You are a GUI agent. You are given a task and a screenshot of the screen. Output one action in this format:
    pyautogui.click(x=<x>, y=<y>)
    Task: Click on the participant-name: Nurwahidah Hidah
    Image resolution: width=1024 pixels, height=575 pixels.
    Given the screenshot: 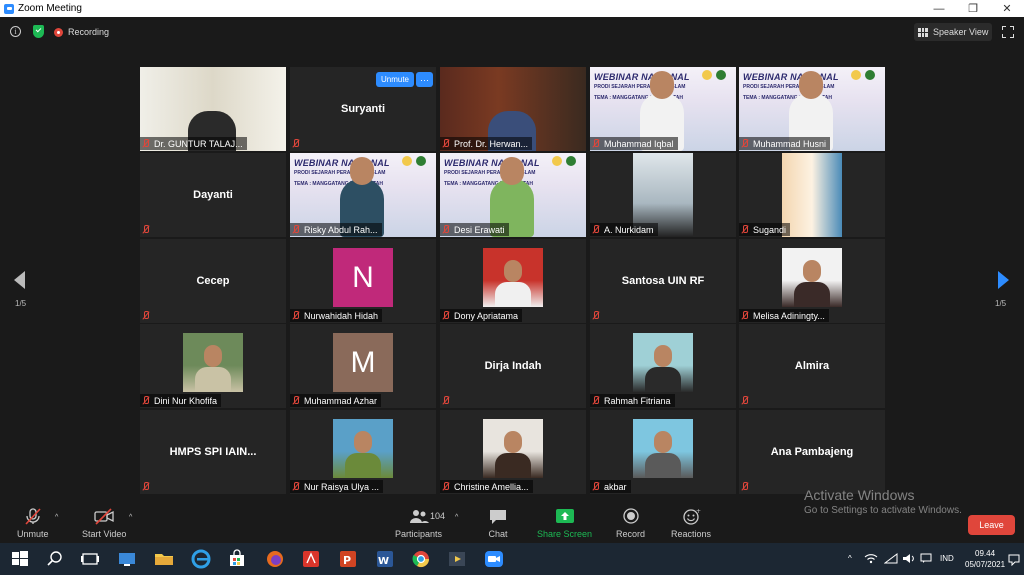 What is the action you would take?
    pyautogui.click(x=341, y=315)
    